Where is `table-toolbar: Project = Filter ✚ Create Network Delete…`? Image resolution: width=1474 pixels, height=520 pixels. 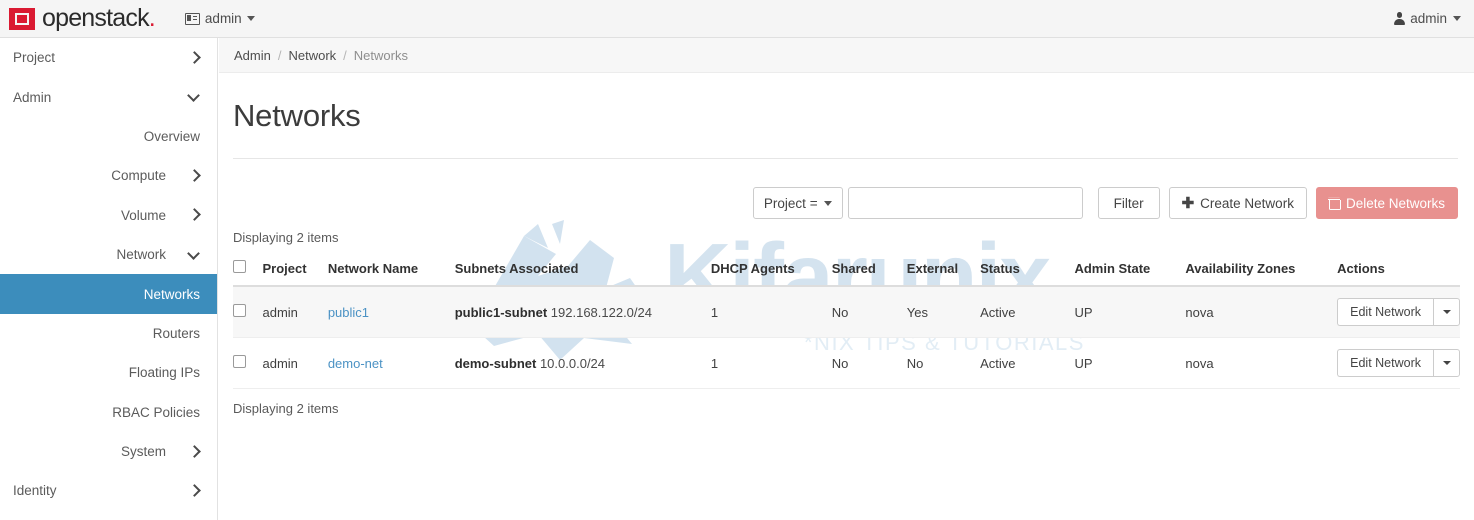
table-toolbar: Project = Filter ✚ Create Network Delete… is located at coordinates (846, 203).